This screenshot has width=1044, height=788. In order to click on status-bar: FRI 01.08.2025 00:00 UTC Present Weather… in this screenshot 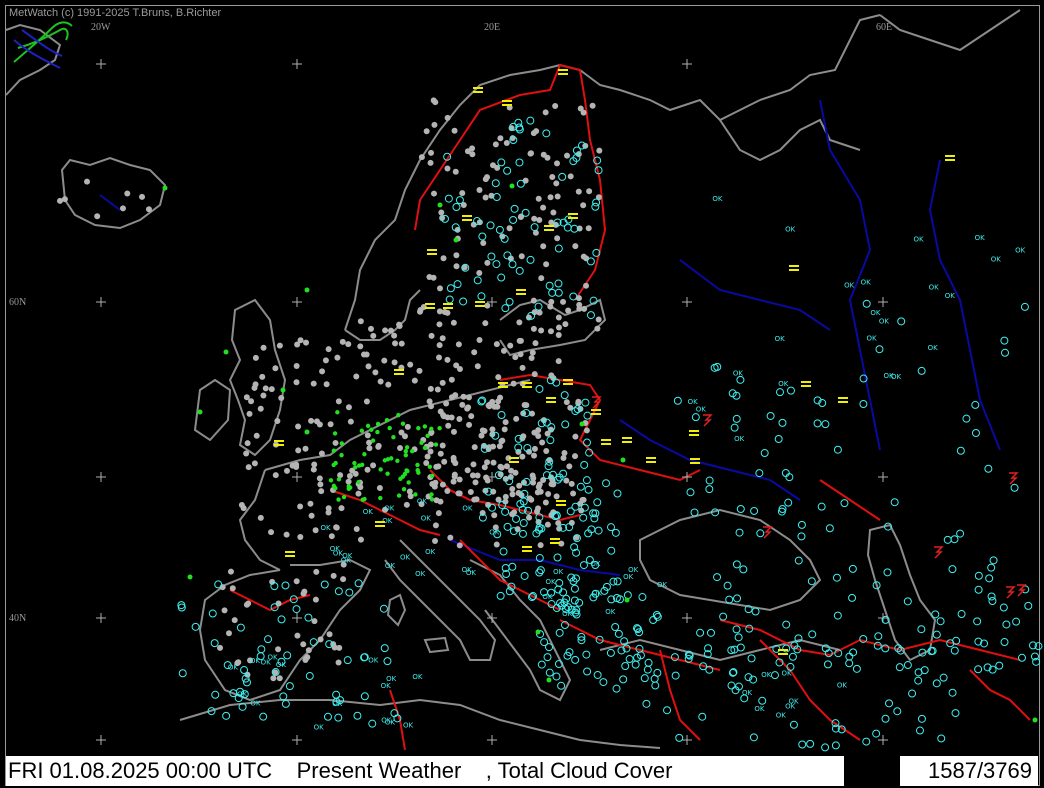, I will do `click(522, 771)`.